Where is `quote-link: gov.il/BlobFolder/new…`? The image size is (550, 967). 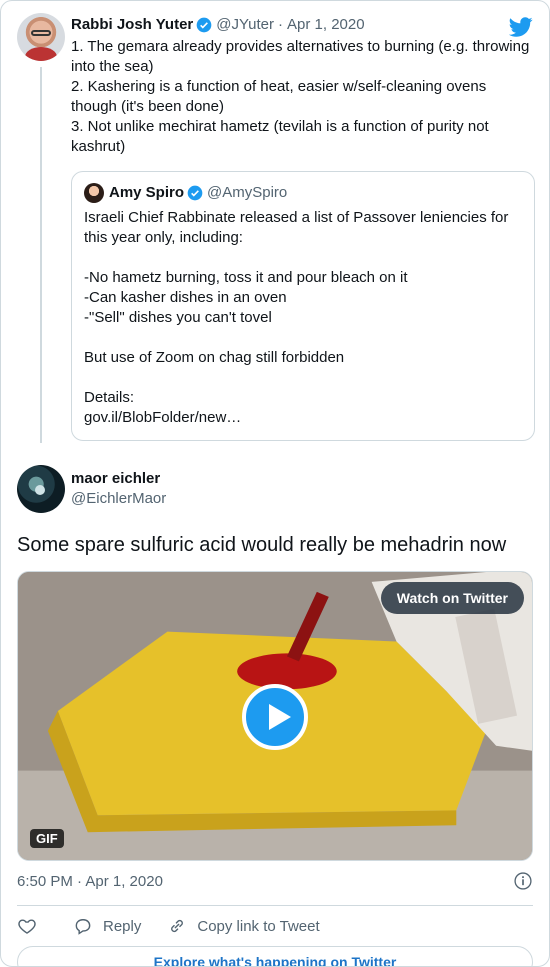
quote-link: gov.il/BlobFolder/new… is located at coordinates (303, 418).